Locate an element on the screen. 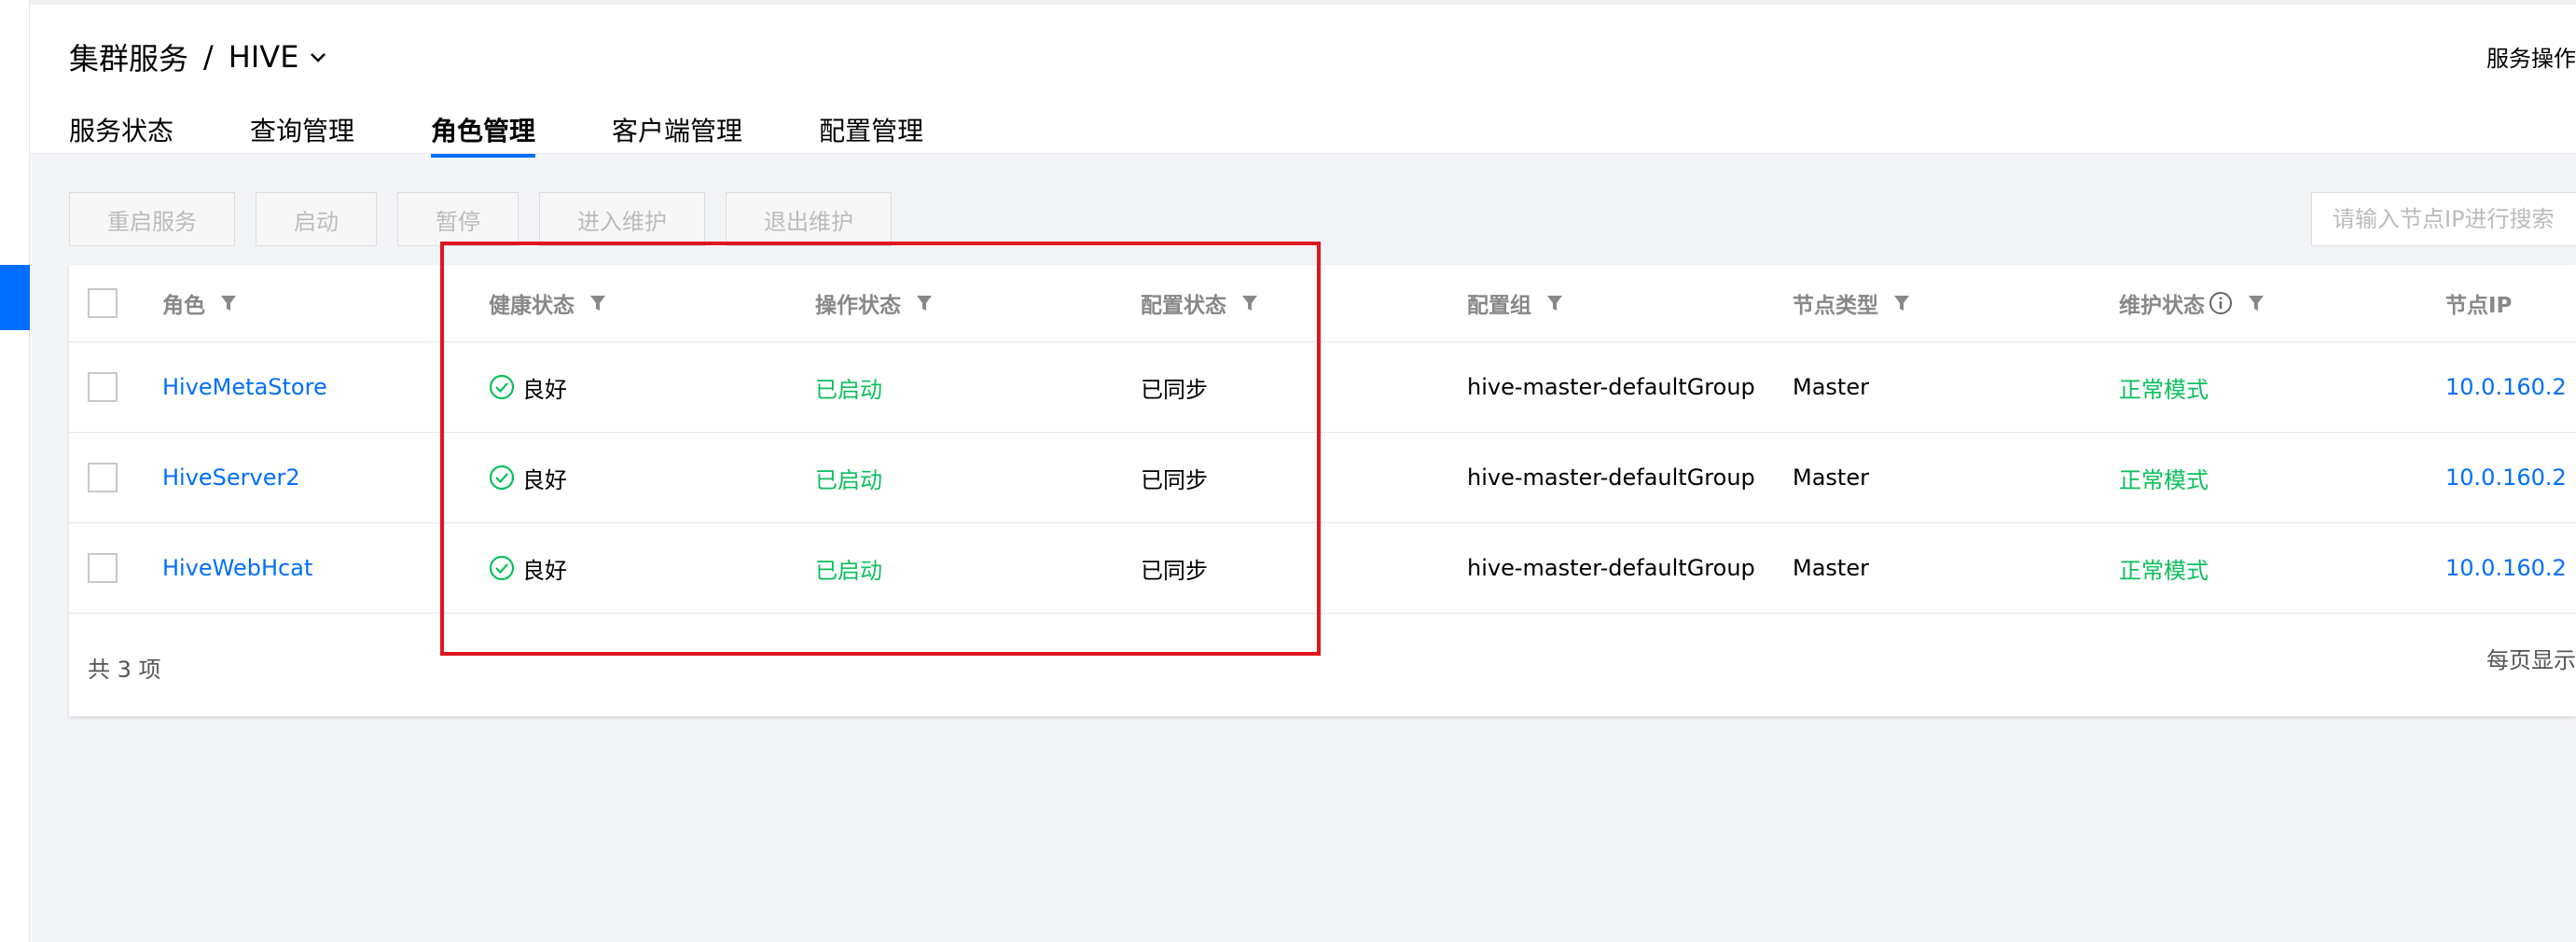 The height and width of the screenshot is (942, 2576). column-node-type: 节点类型 is located at coordinates (1851, 303).